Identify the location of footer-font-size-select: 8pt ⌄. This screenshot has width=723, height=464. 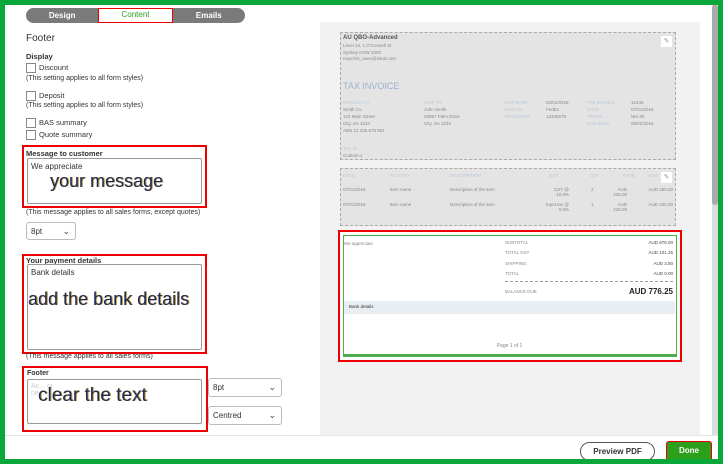
(245, 387).